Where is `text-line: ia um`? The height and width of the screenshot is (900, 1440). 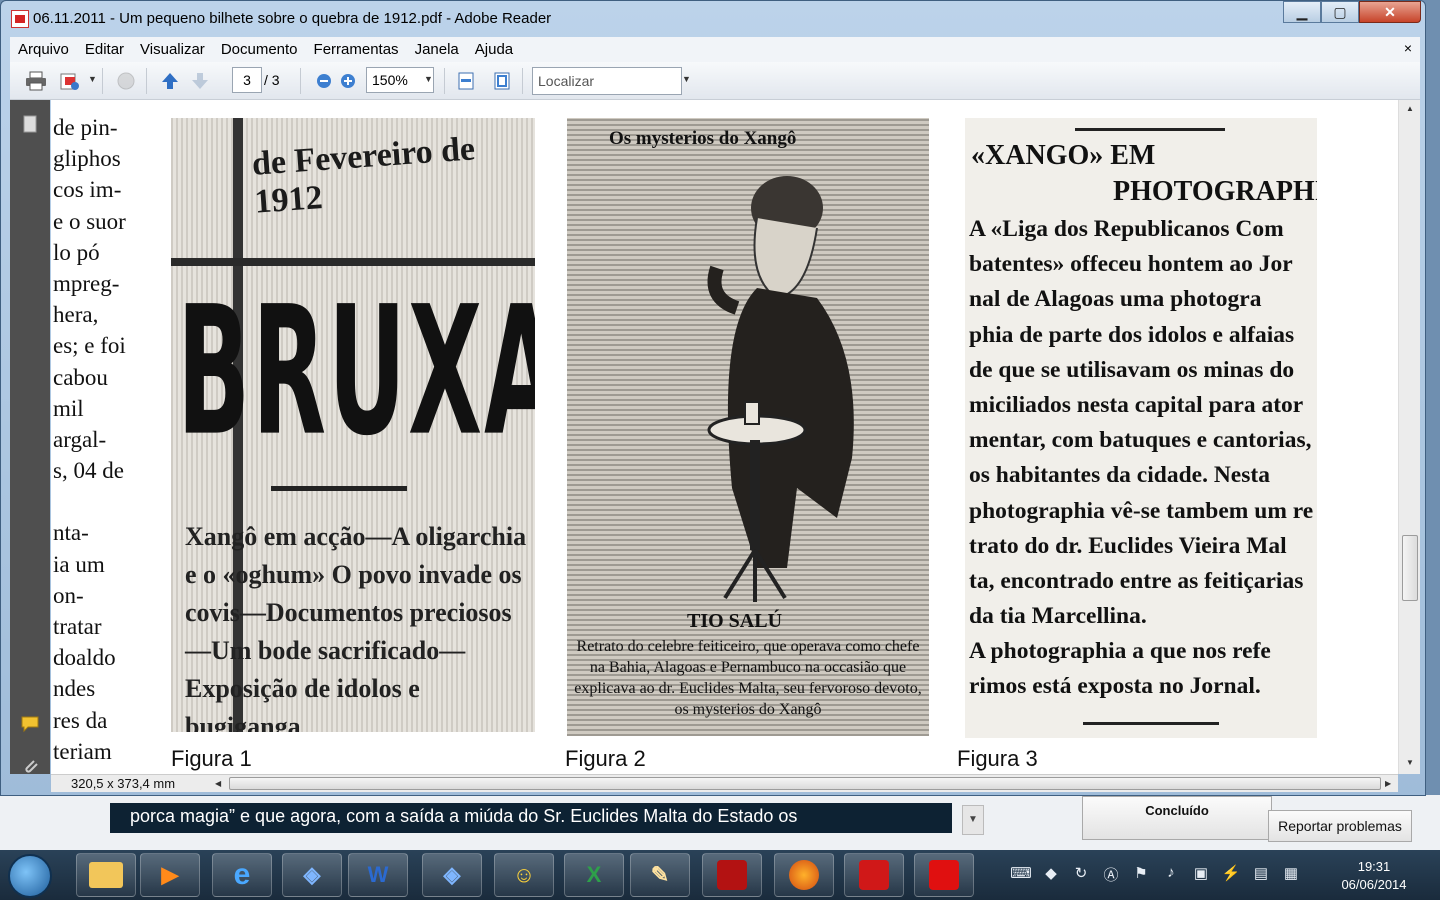
text-line: ia um is located at coordinates (79, 564).